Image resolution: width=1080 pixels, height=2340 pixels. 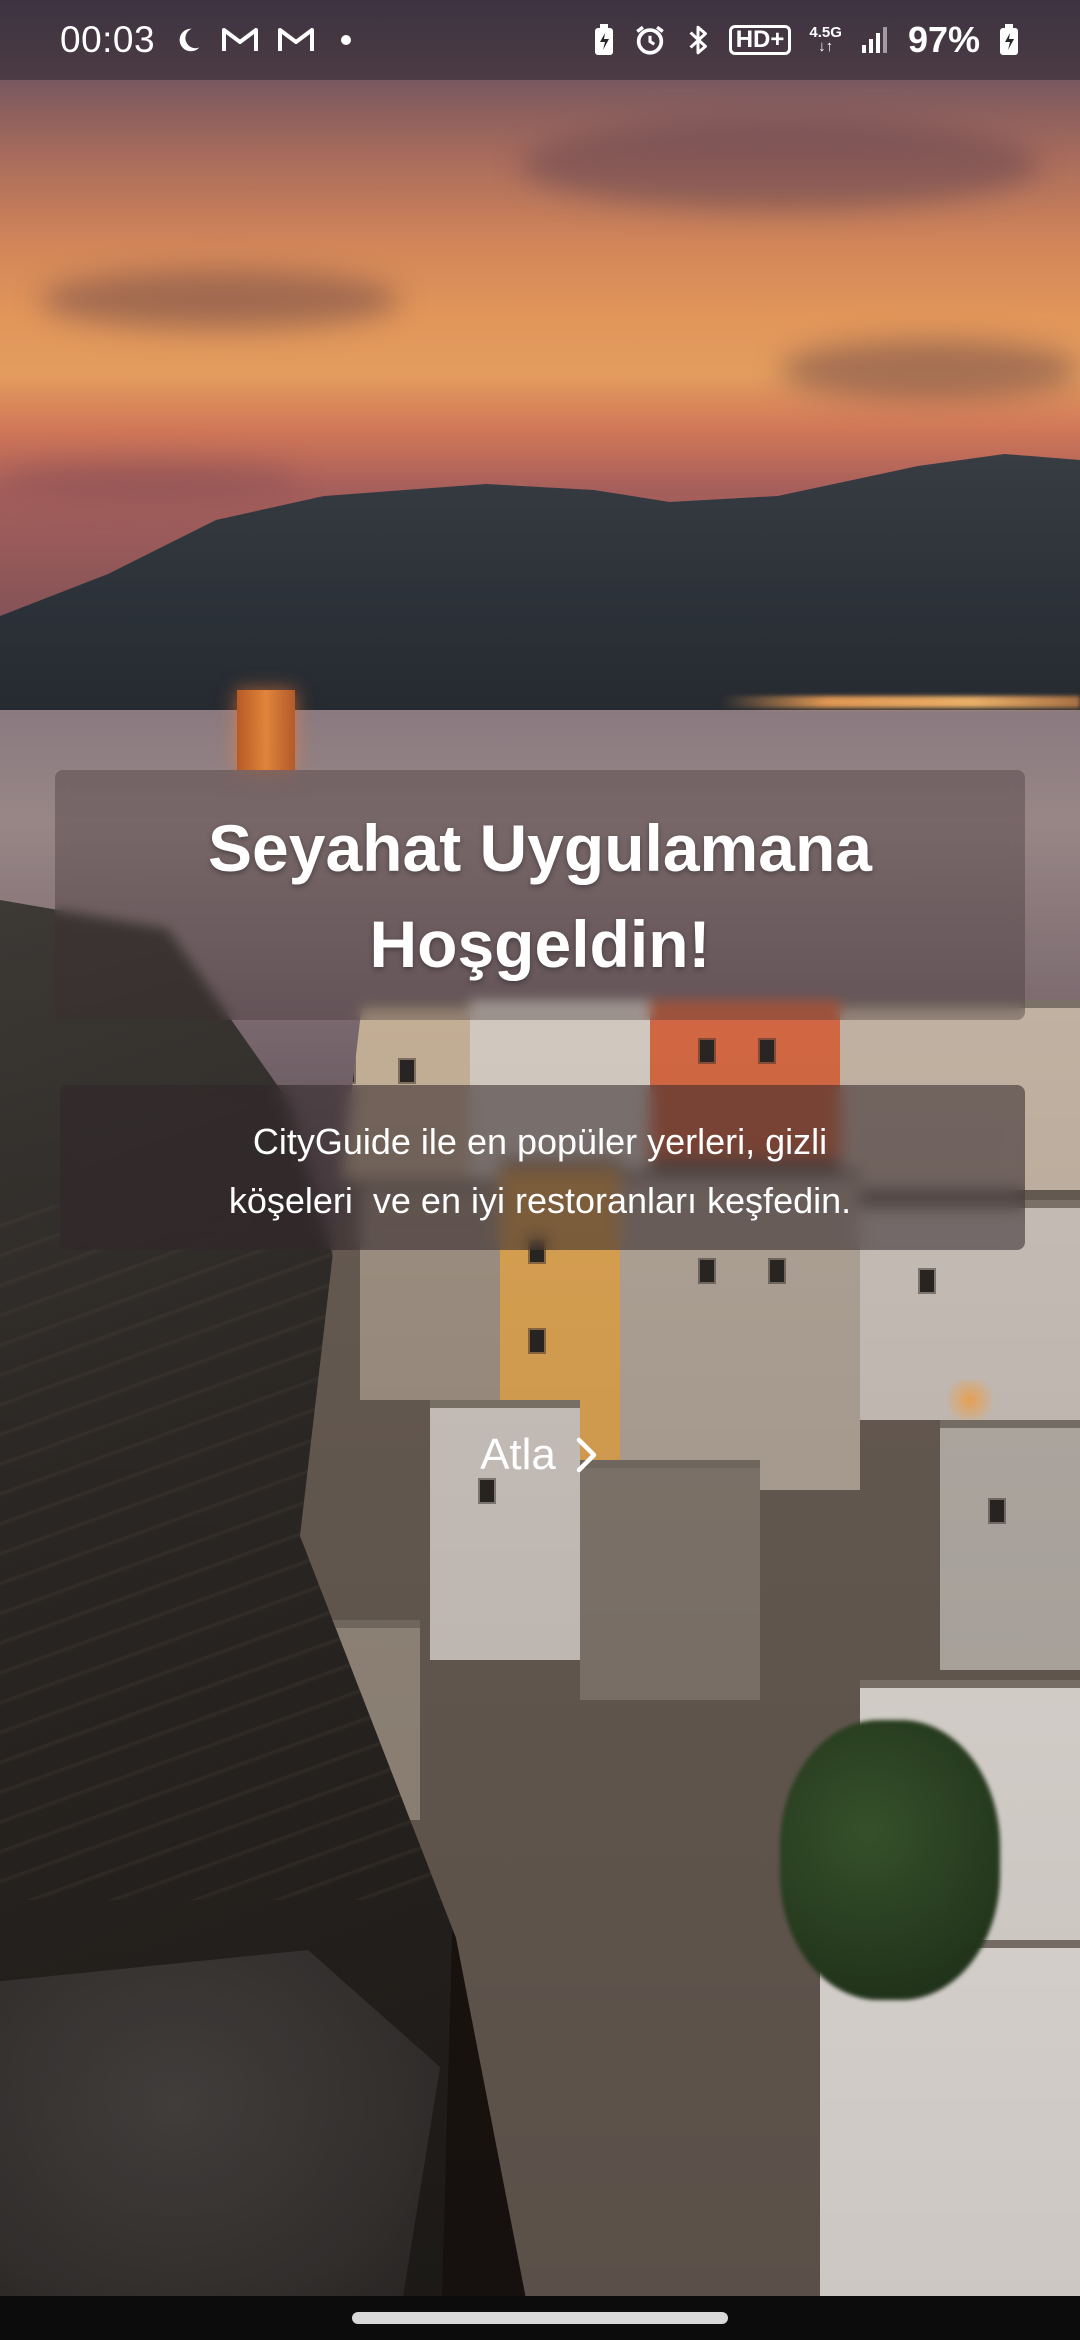 I want to click on page-title: Seyahat Uygulamana Hoşgeldin!, so click(x=540, y=896).